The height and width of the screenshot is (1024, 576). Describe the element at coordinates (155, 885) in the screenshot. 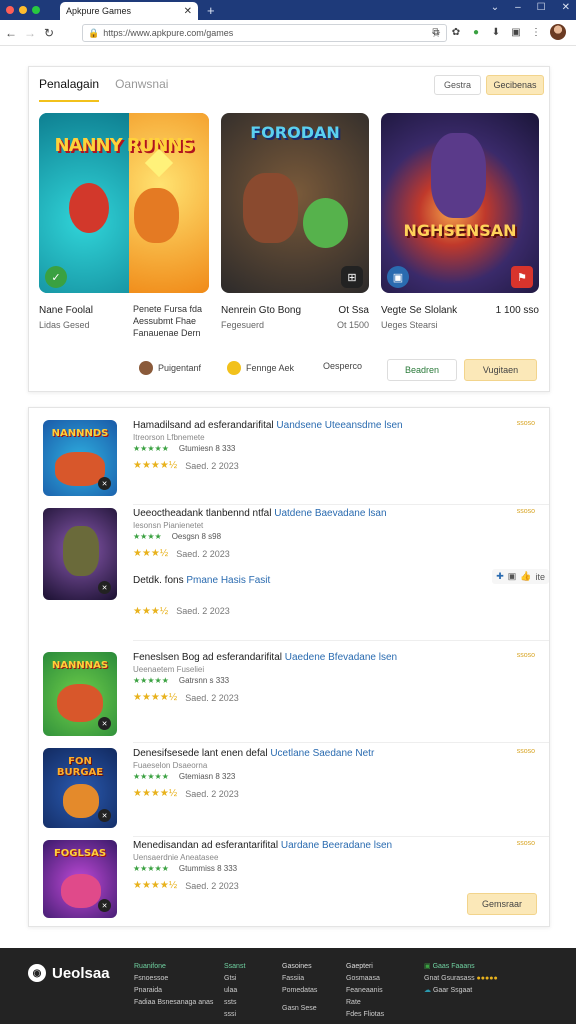

I see `rating-stars: ★★★★½` at that location.